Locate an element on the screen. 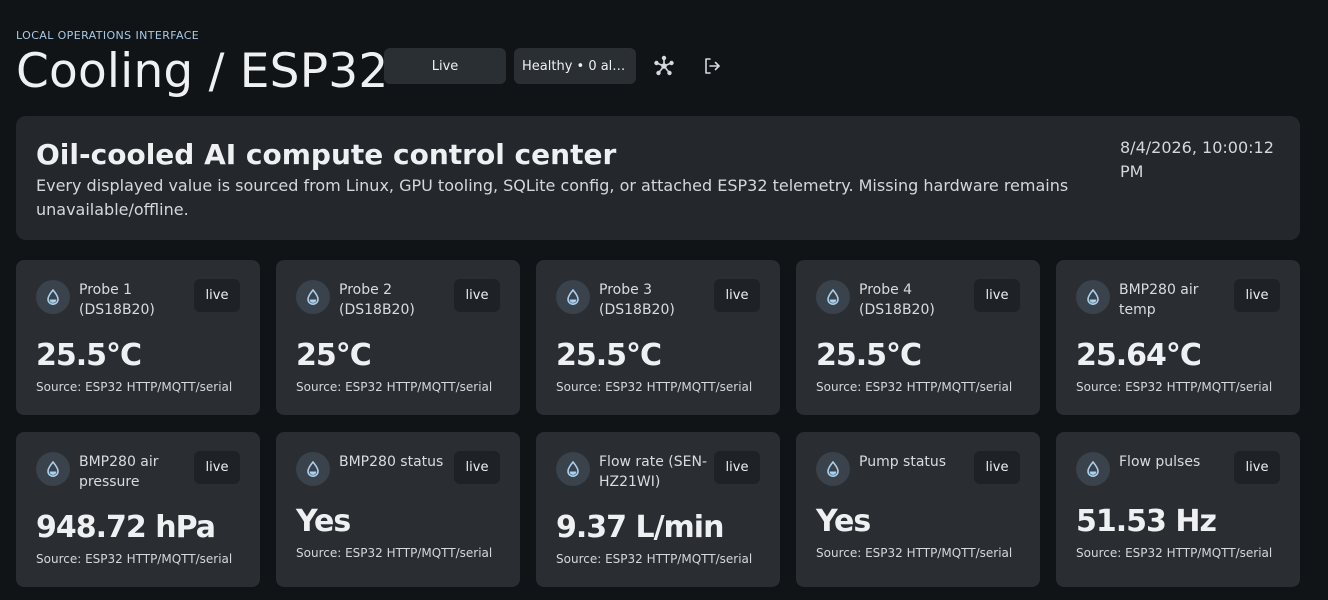 The image size is (1328, 600). health-status-label: Healthy • 0 alerts is located at coordinates (575, 66).